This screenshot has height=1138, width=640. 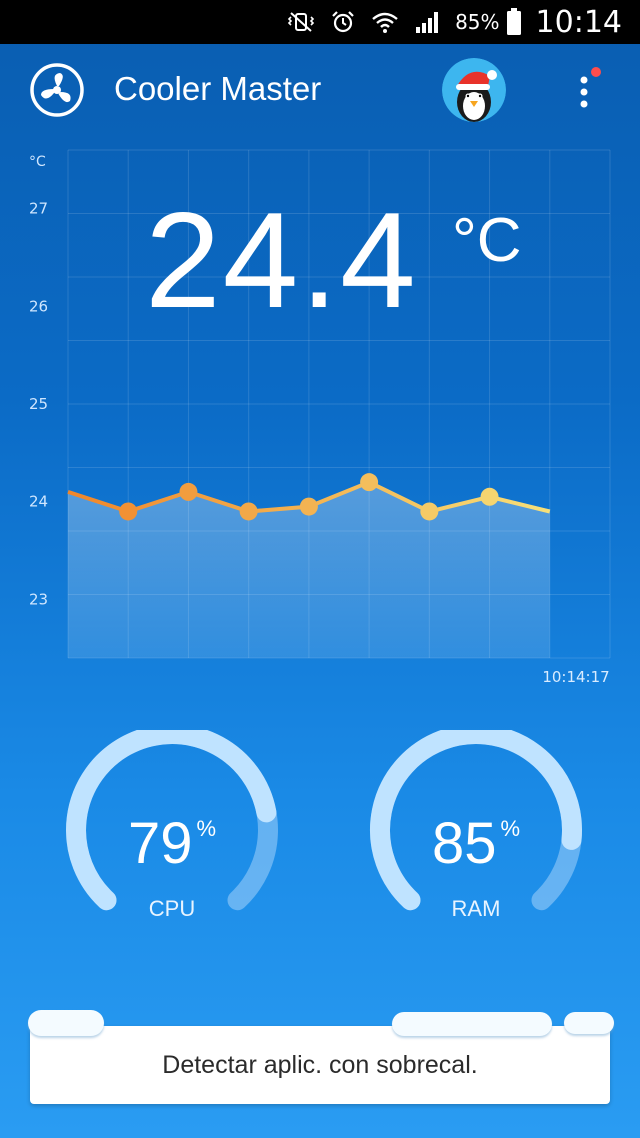 I want to click on current-temperature: 24.4, so click(x=281, y=260).